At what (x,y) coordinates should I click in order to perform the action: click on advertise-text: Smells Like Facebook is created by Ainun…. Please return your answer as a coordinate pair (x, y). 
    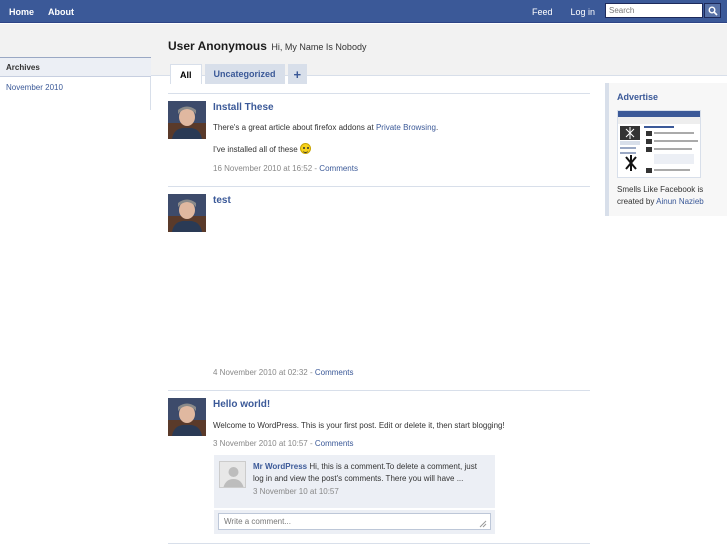
    Looking at the image, I should click on (672, 196).